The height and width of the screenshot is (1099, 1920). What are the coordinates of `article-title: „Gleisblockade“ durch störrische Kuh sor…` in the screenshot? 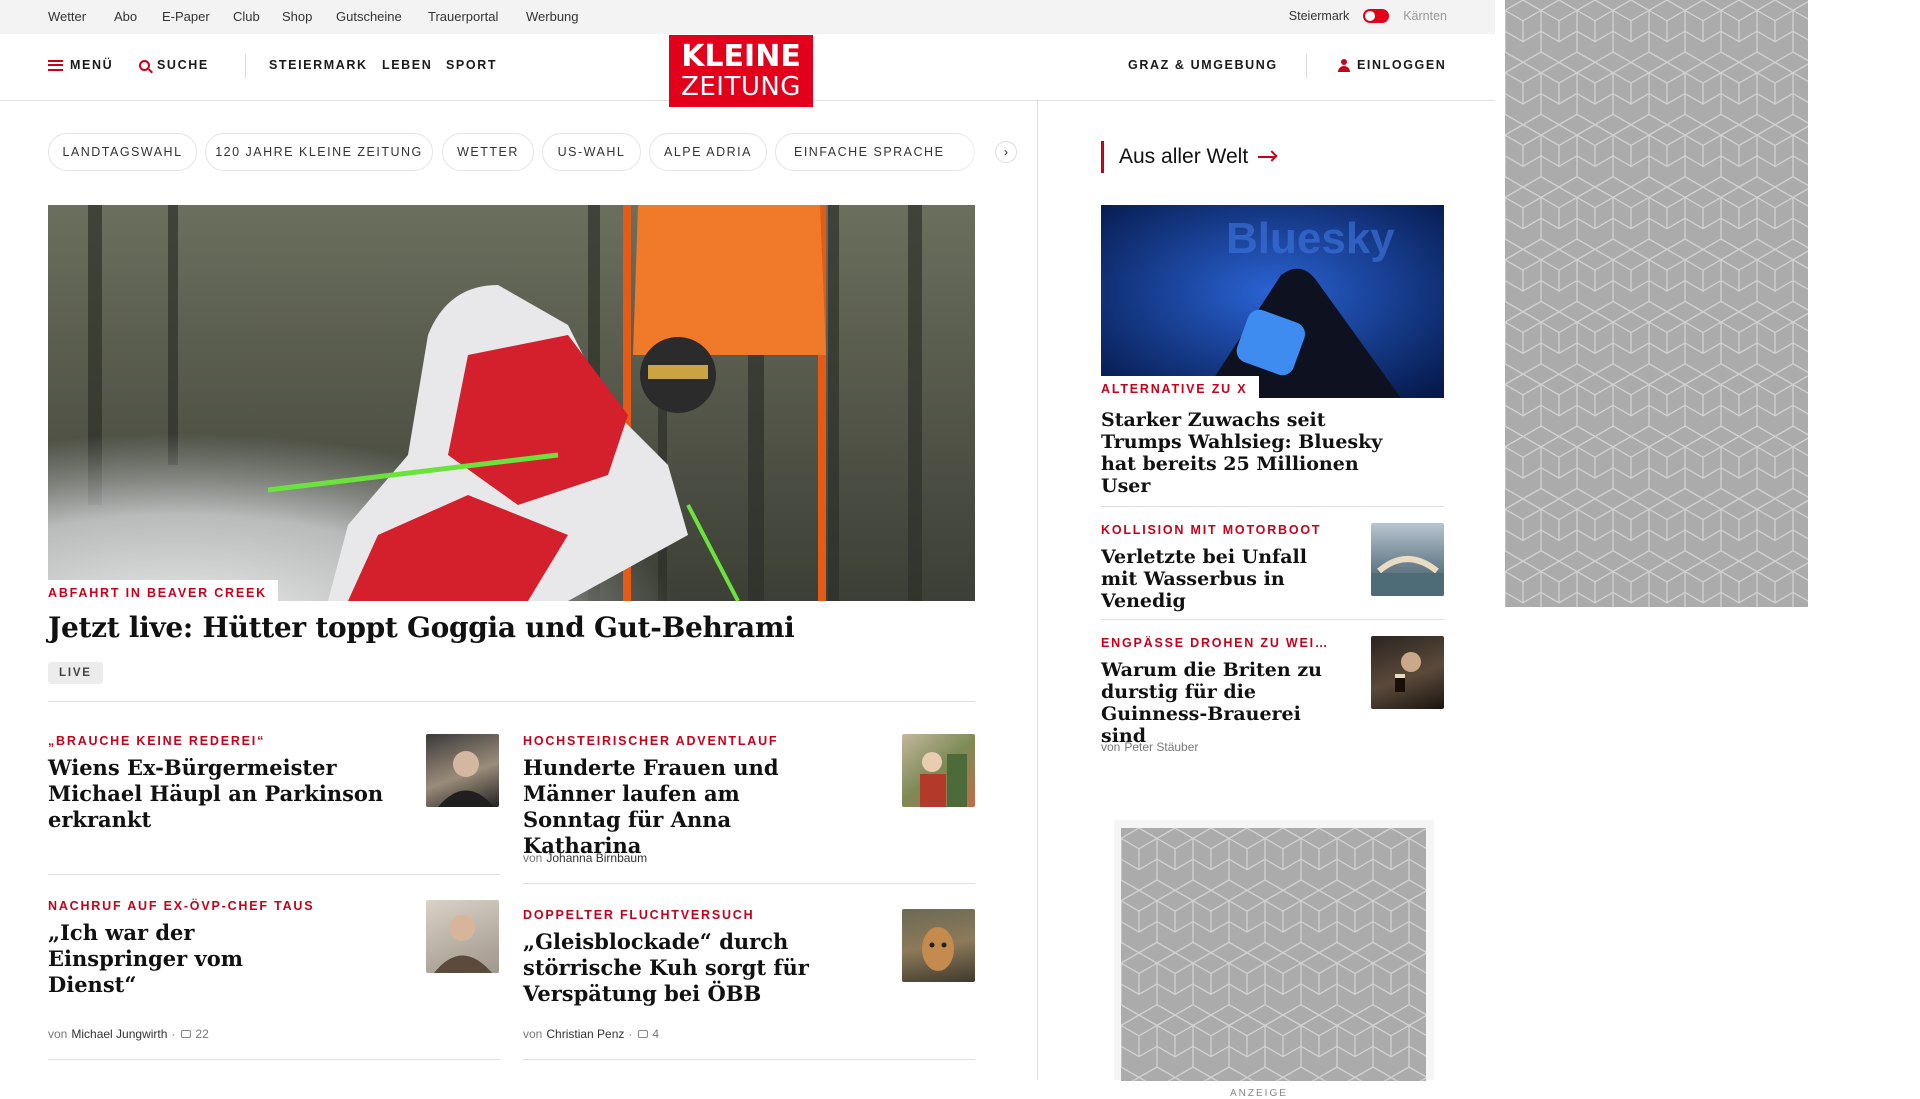 It's located at (668, 968).